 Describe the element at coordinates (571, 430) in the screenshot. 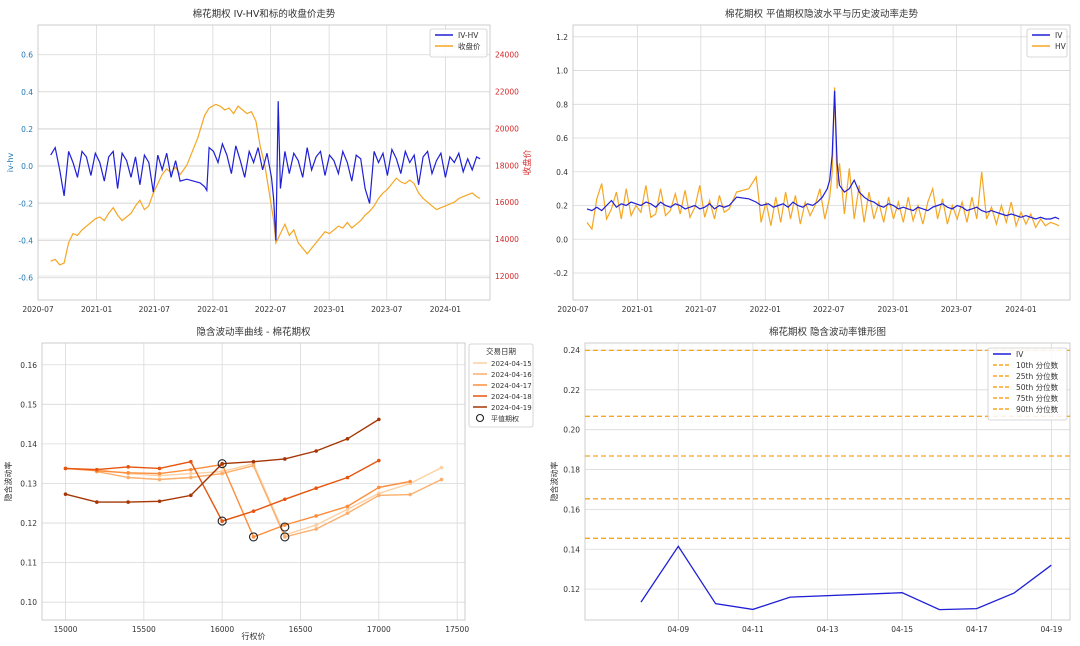

I see `y-tick-label: 0.20` at that location.